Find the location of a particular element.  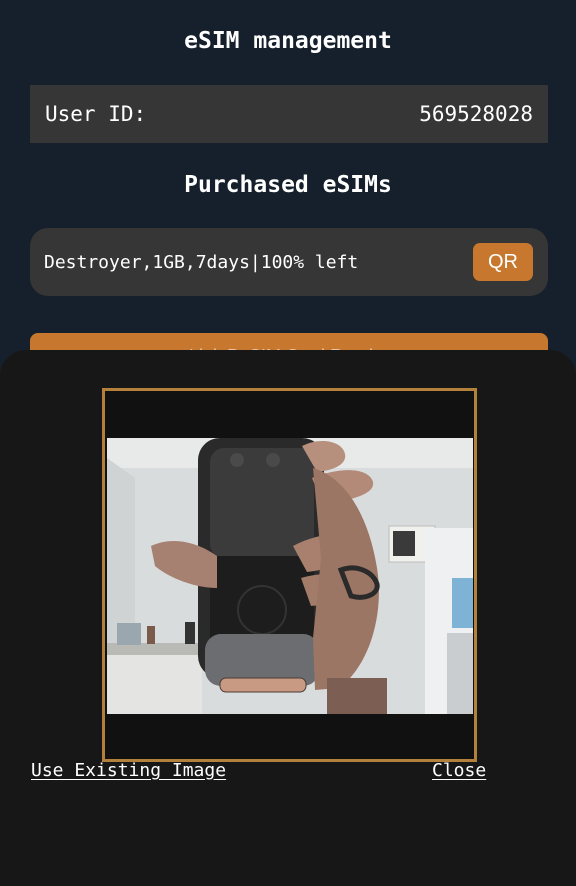

close-link: Close is located at coordinates (459, 770).